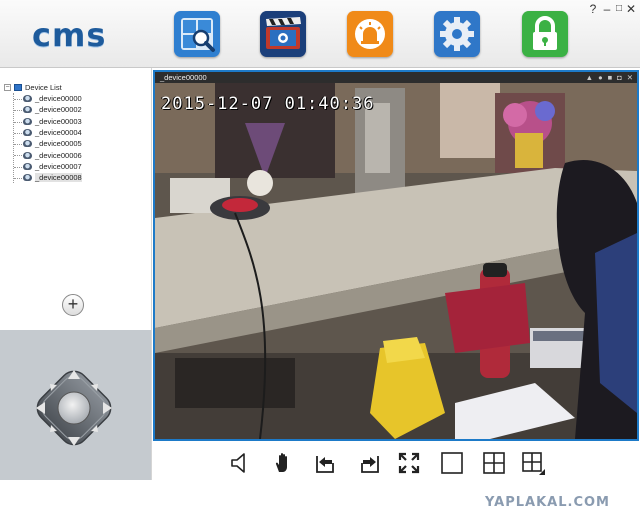 This screenshot has width=640, height=531. I want to click on close-button: ✕, so click(631, 9).